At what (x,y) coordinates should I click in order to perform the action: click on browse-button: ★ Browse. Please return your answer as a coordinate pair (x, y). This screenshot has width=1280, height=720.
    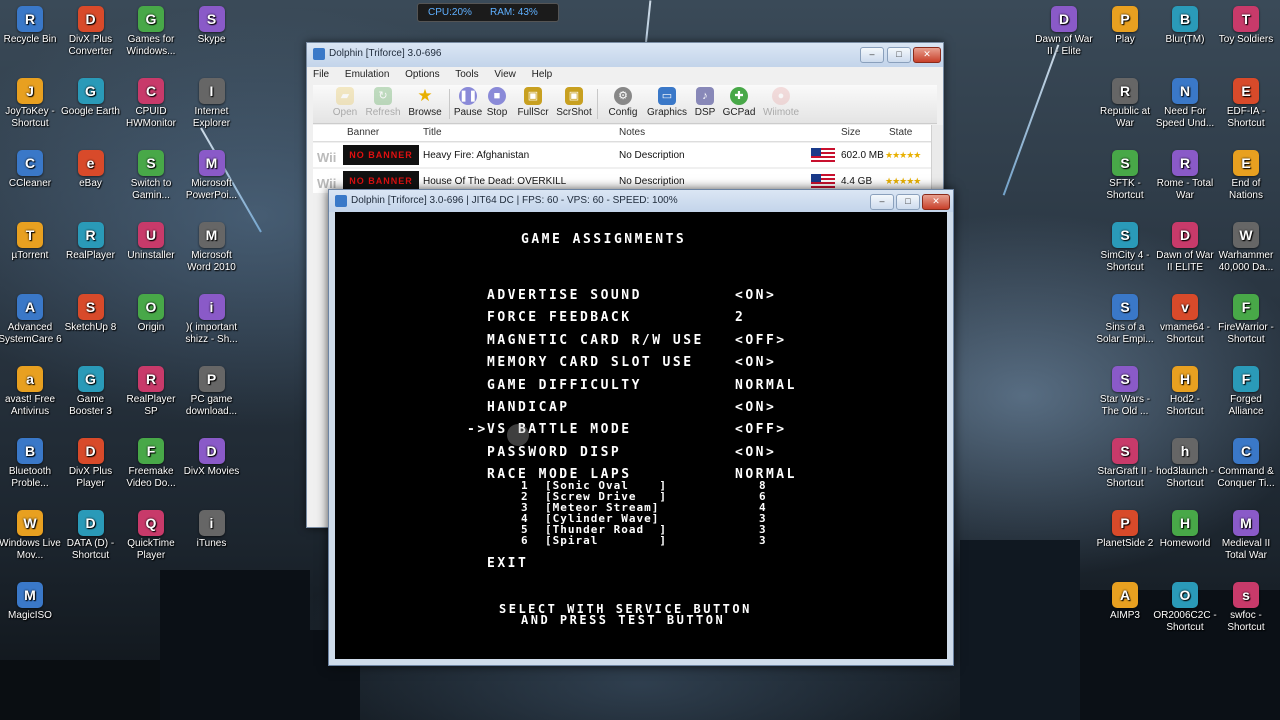
    Looking at the image, I should click on (425, 103).